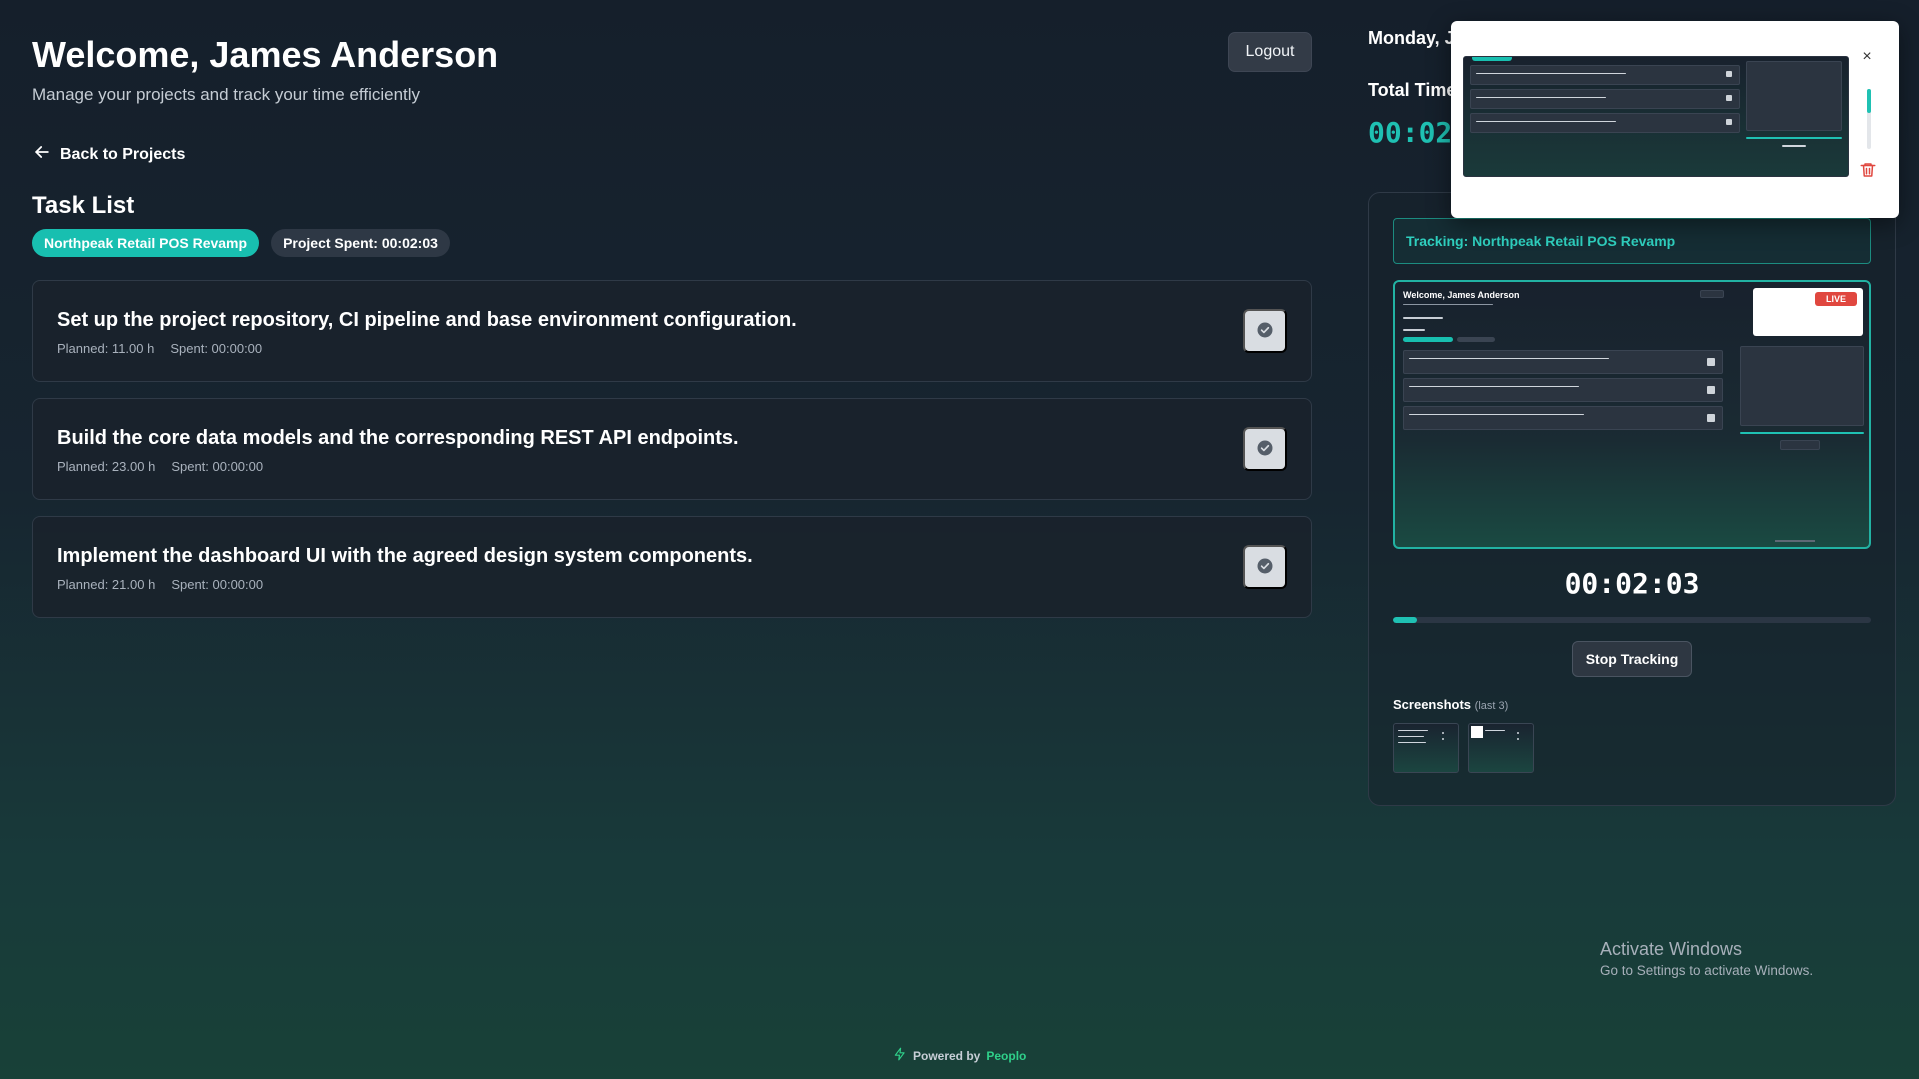  What do you see at coordinates (106, 466) in the screenshot?
I see `task-planned: Planned: 23.00 h` at bounding box center [106, 466].